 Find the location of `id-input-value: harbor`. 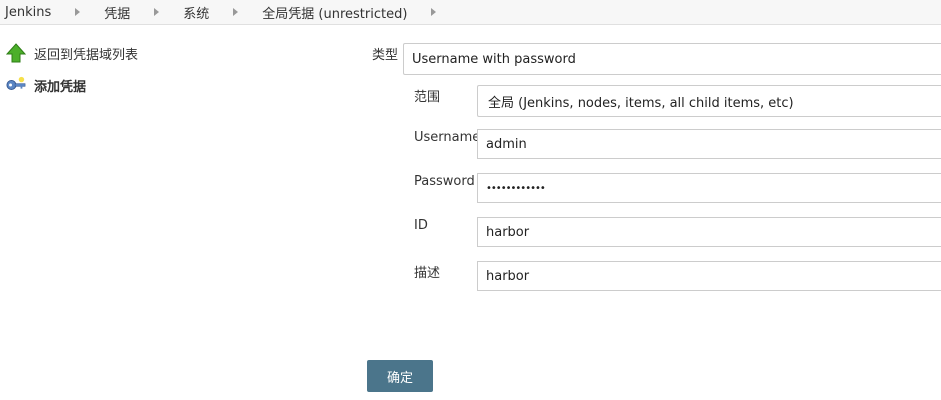

id-input-value: harbor is located at coordinates (508, 232).